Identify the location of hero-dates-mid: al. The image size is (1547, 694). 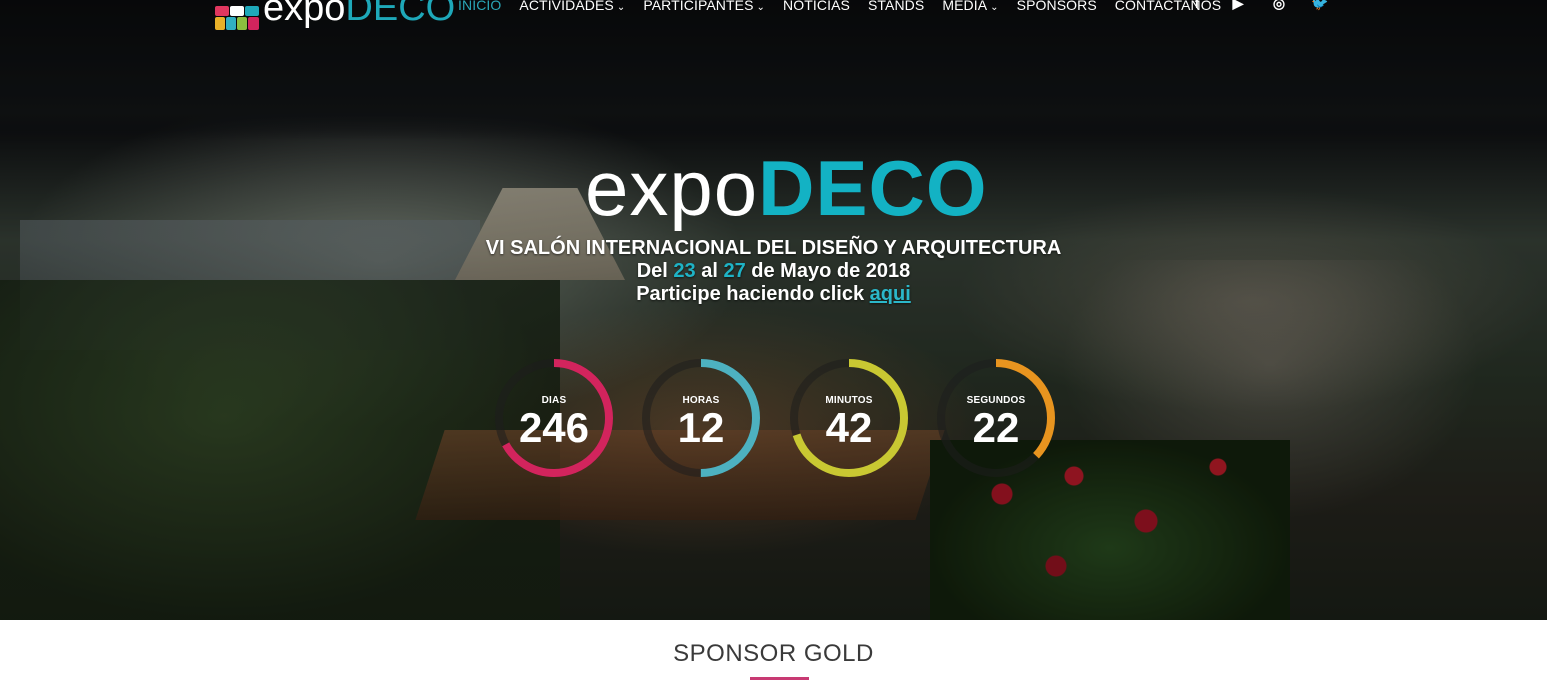
(709, 271).